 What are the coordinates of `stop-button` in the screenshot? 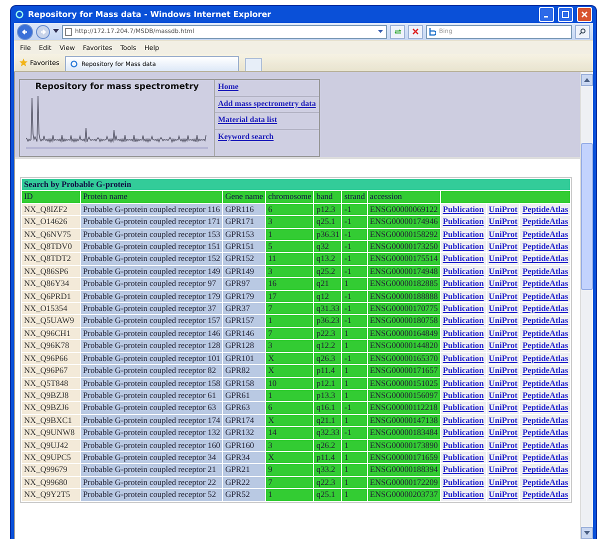 It's located at (415, 31).